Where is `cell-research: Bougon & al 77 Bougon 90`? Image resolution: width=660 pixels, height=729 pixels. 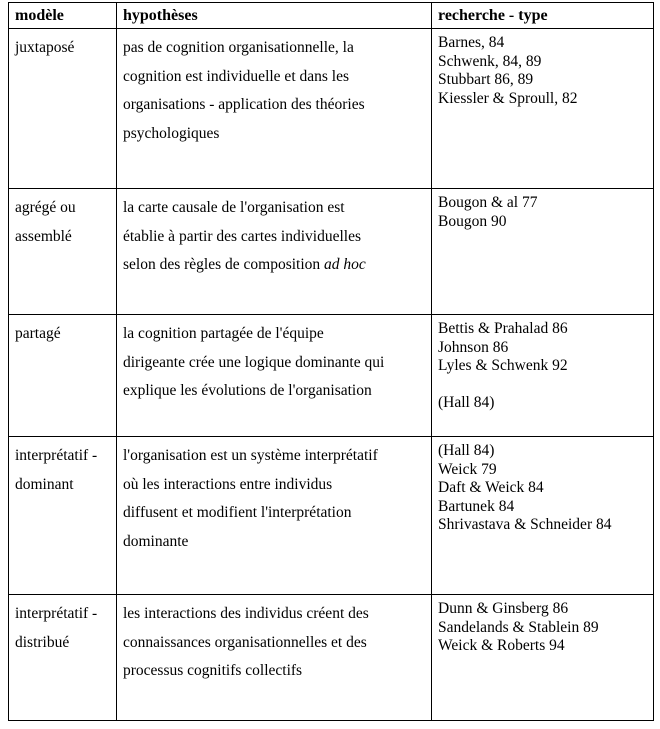
cell-research: Bougon & al 77 Bougon 90 is located at coordinates (542, 251).